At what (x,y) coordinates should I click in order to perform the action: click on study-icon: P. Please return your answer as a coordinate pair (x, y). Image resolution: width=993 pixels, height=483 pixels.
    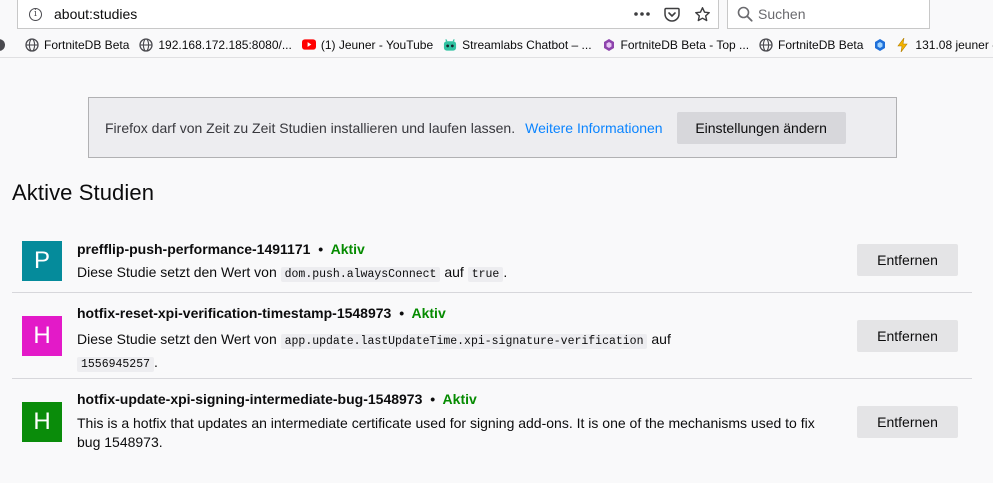
    Looking at the image, I should click on (42, 261).